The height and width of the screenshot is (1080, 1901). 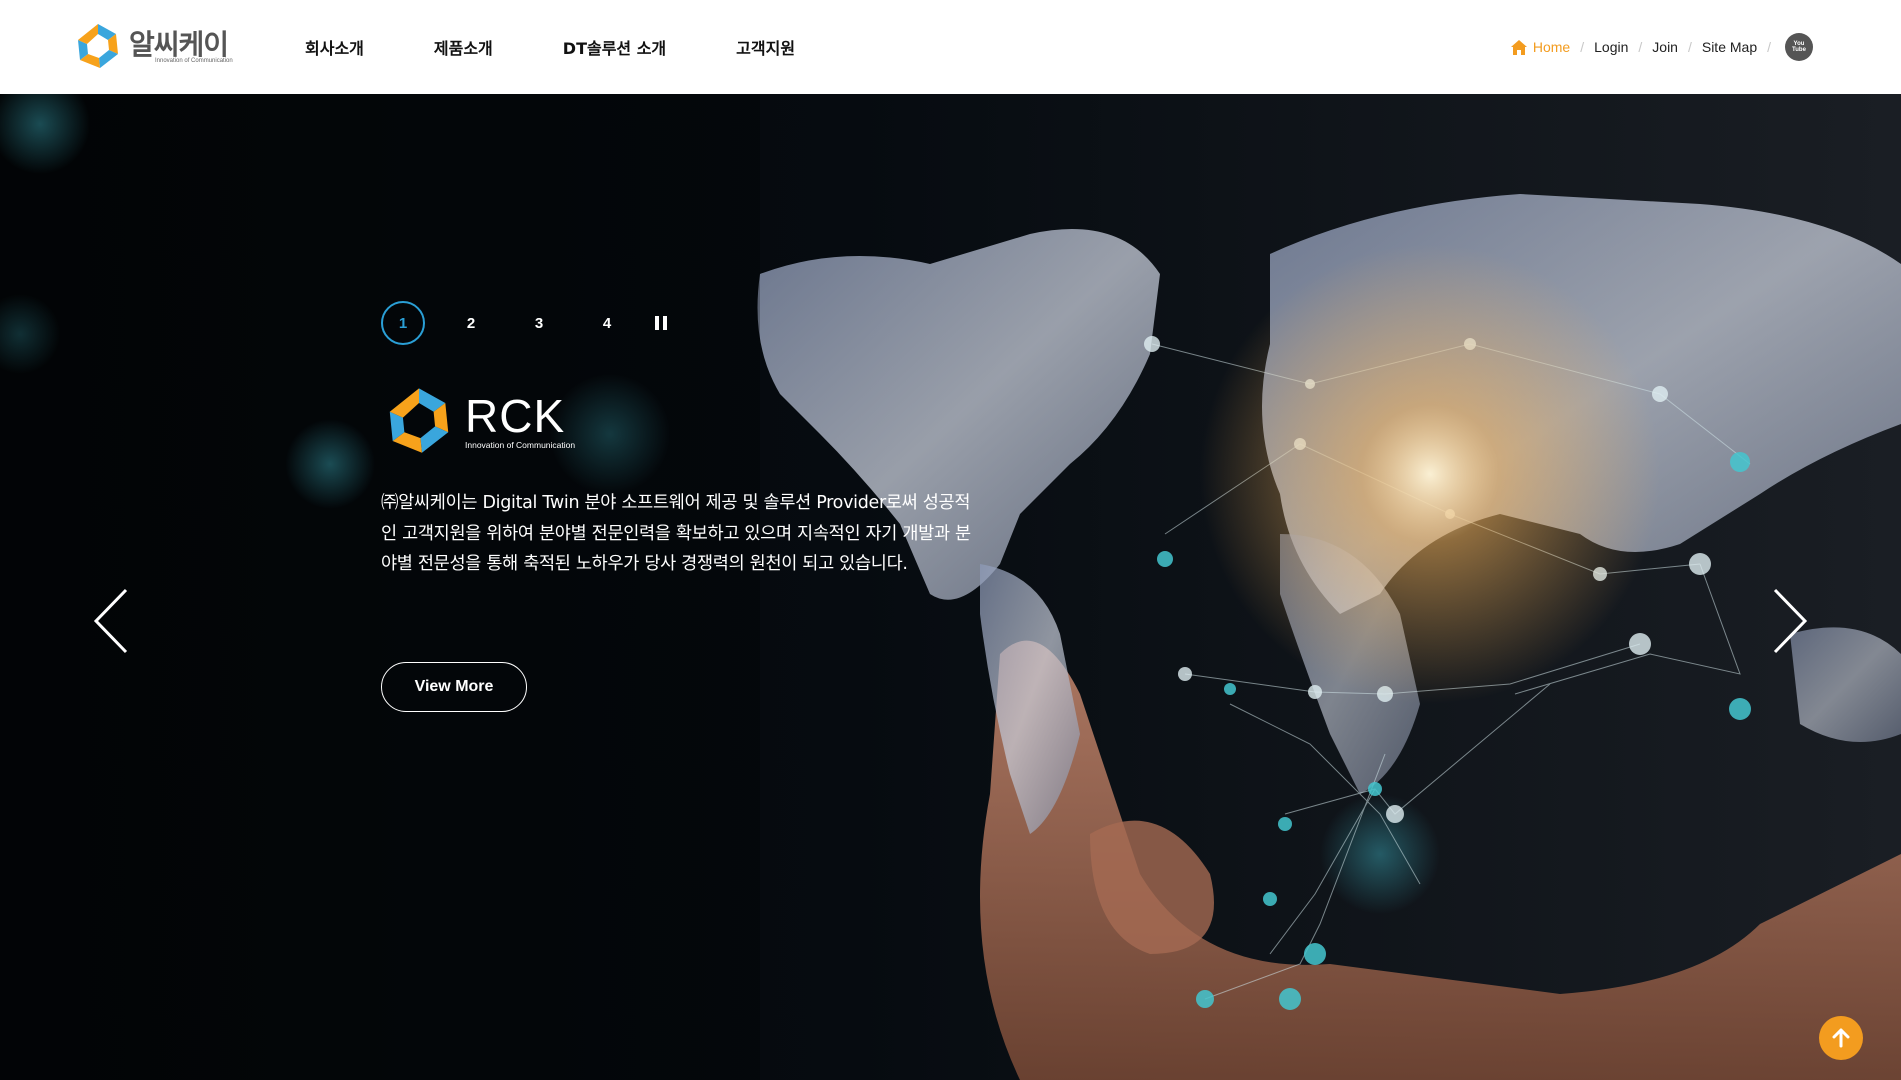 I want to click on main-nav: 회사소개 제품소개 DT솔루션 소개 고객지원, so click(x=585, y=47).